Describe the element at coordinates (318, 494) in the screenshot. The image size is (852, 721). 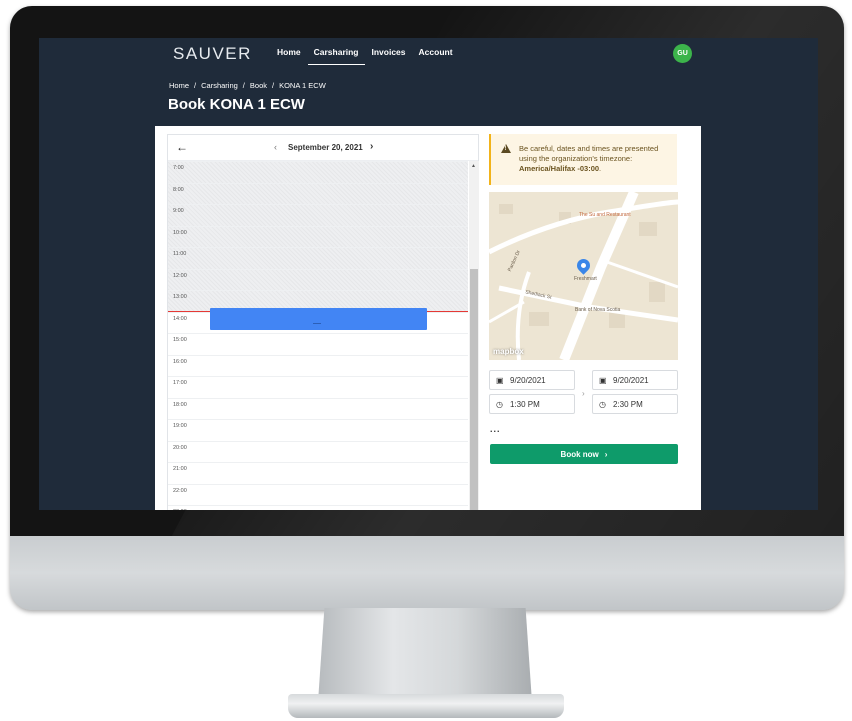
I see `hour-row: 22:00` at that location.